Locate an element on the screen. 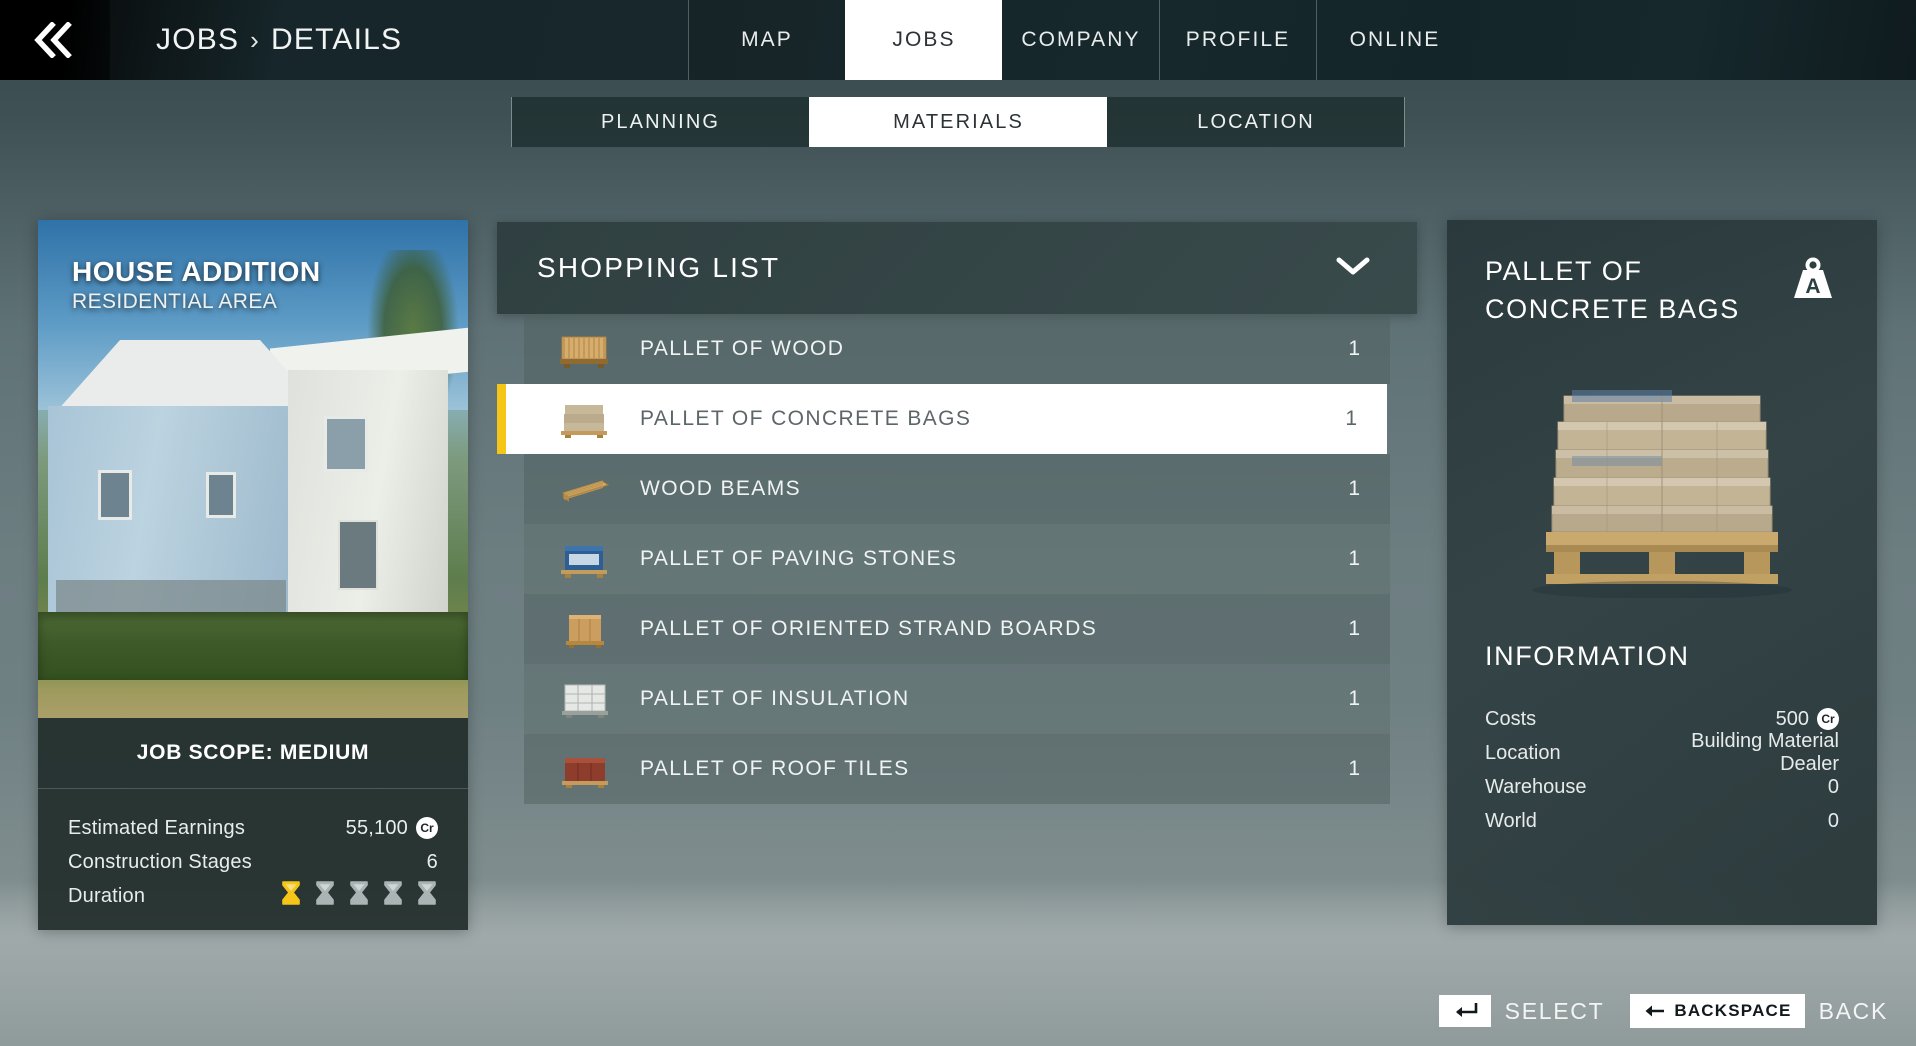  subtab-location: LOCATION is located at coordinates (1256, 122).